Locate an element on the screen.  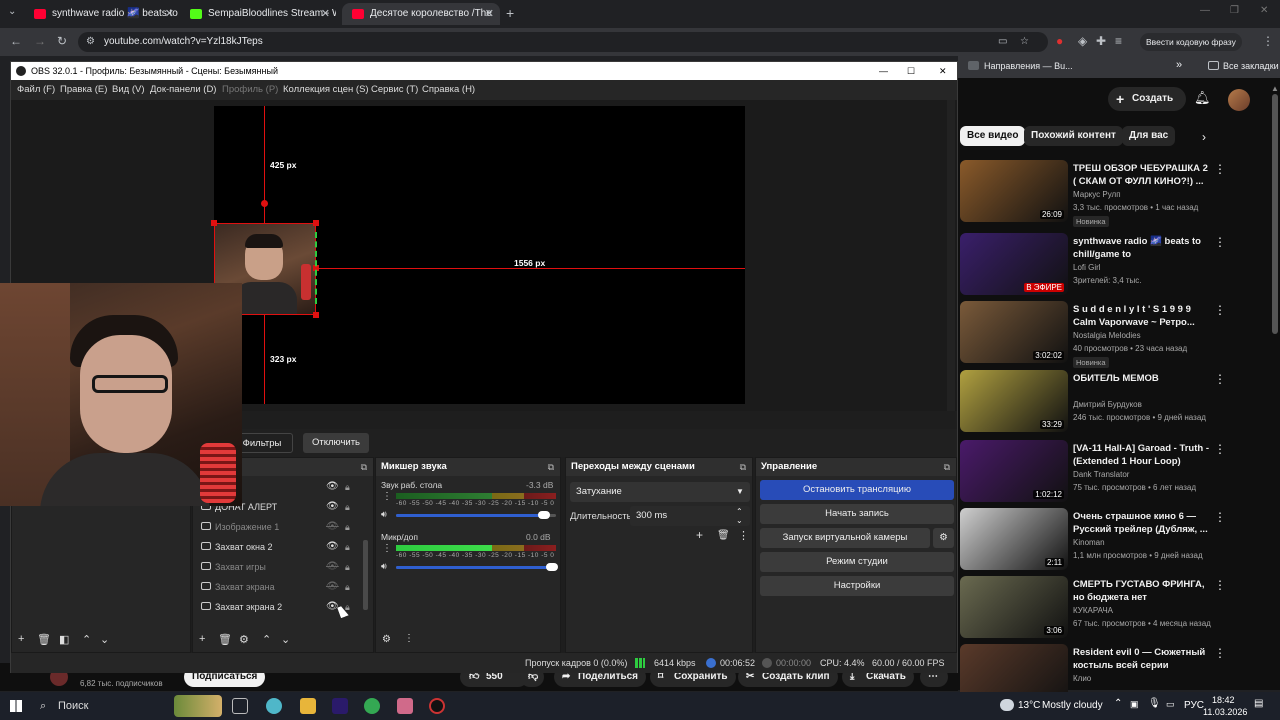
video-title: СМЕРТЬ ГУСТАВО ФРИНГА, но бюджета нет is located at coordinates (1143, 591).